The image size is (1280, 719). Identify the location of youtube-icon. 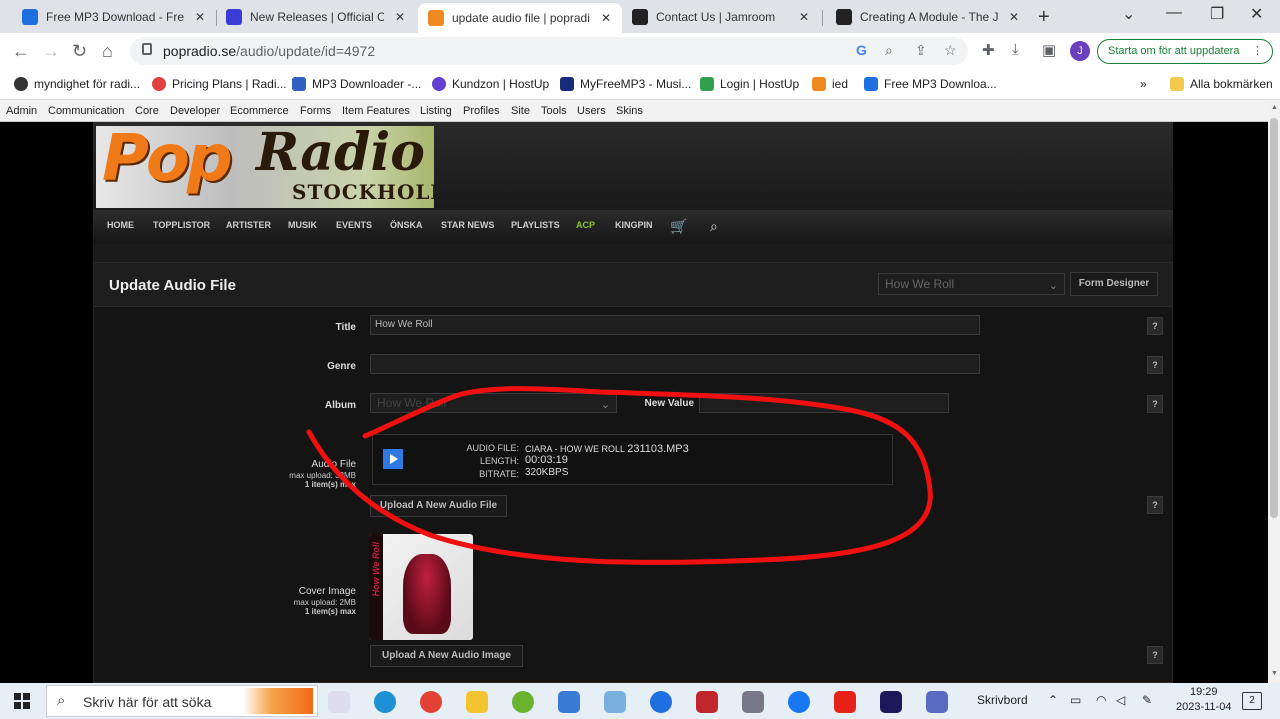
(845, 702).